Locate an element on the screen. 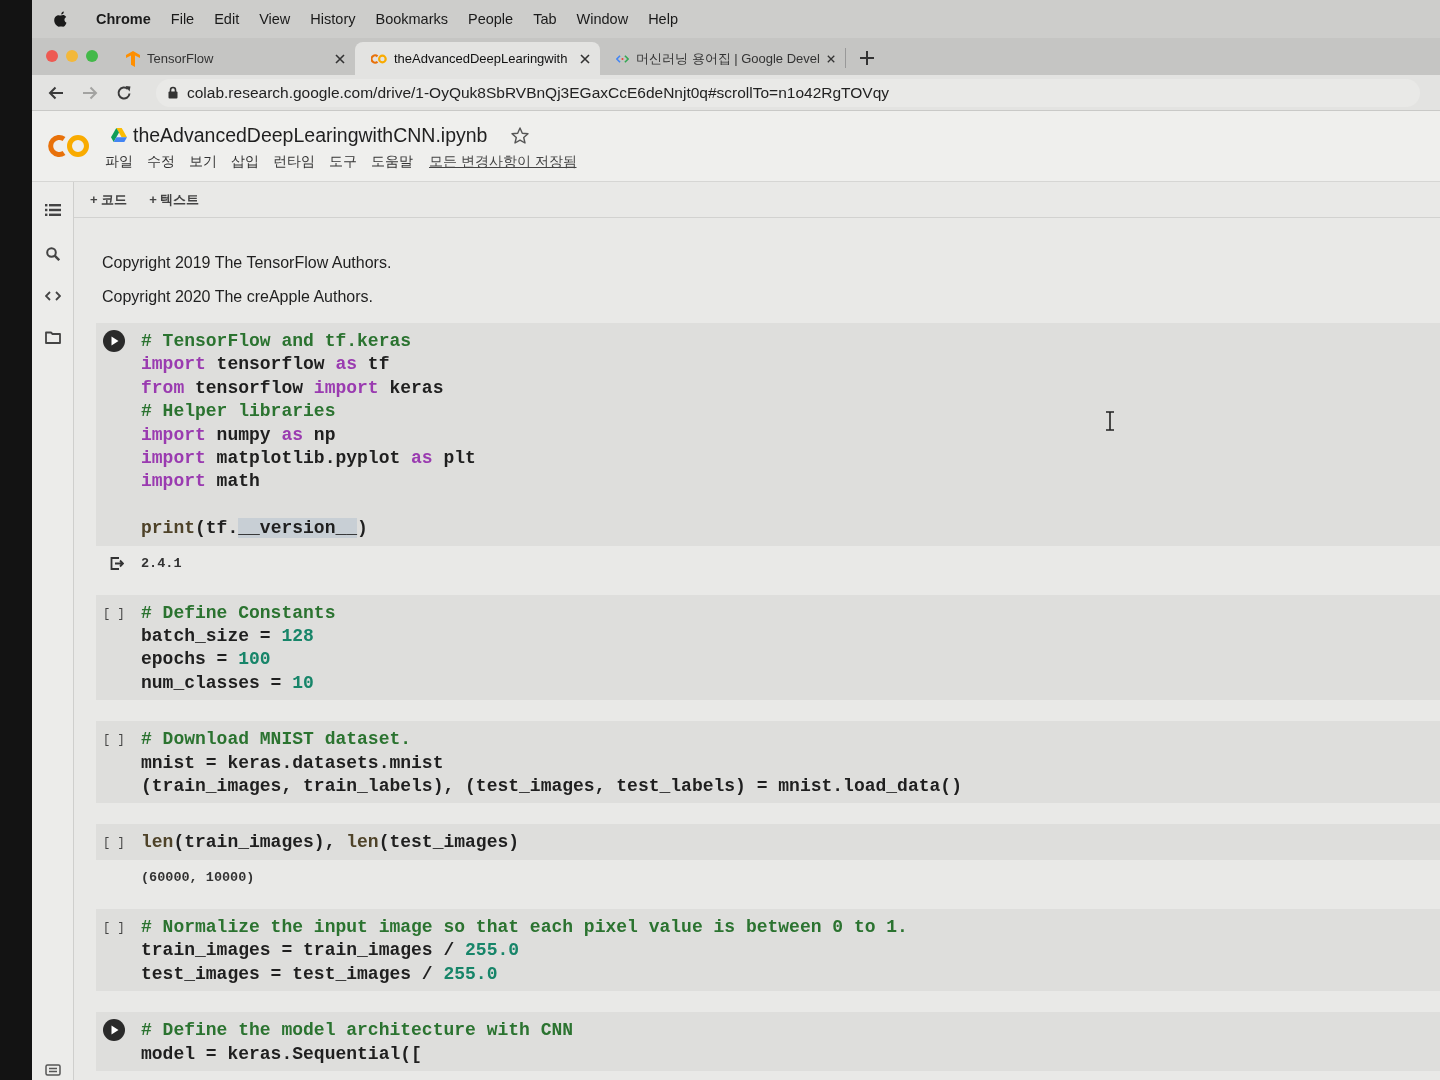  menu-item: Window is located at coordinates (602, 19).